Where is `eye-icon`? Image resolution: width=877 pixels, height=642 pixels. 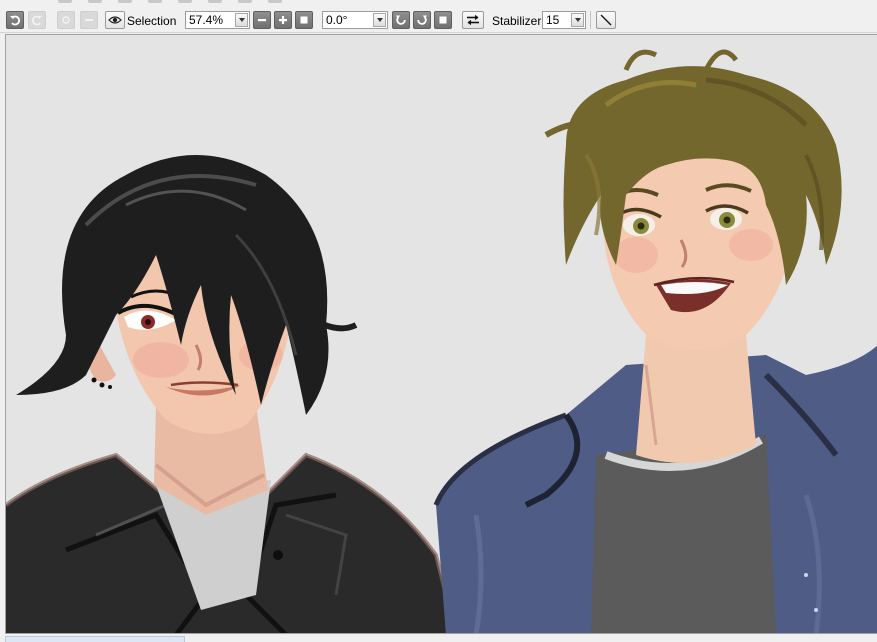 eye-icon is located at coordinates (115, 20).